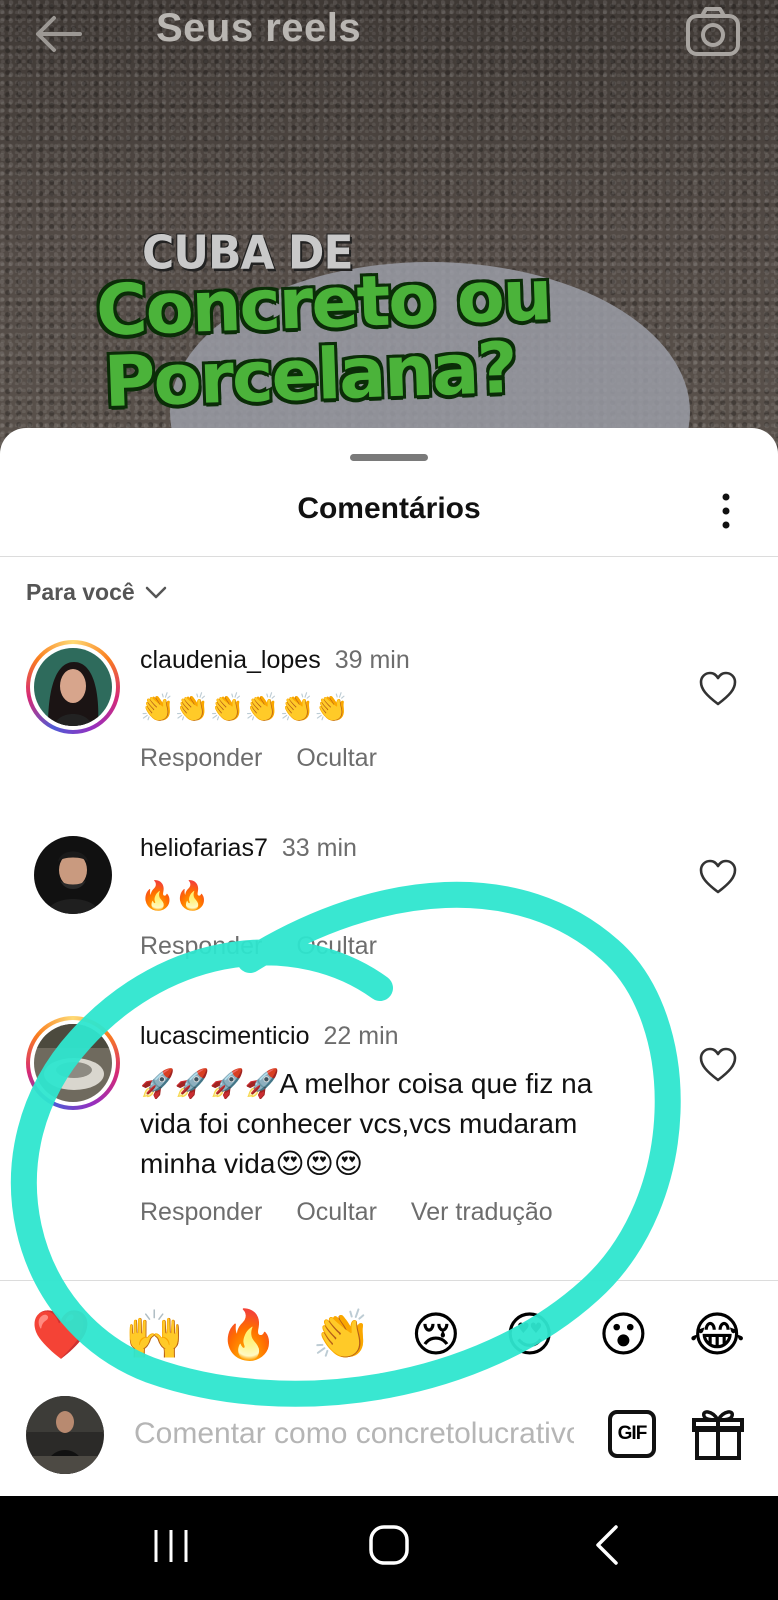 Image resolution: width=778 pixels, height=1600 pixels. I want to click on sort-dropdown: Para você, so click(97, 592).